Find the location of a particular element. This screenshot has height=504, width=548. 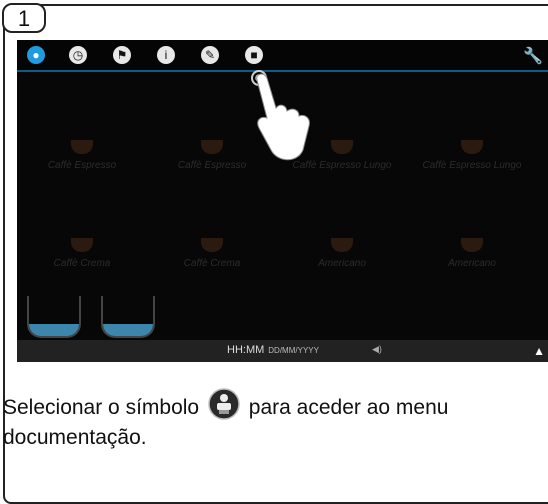

date-text: DD/MM/YYYY is located at coordinates (293, 350).